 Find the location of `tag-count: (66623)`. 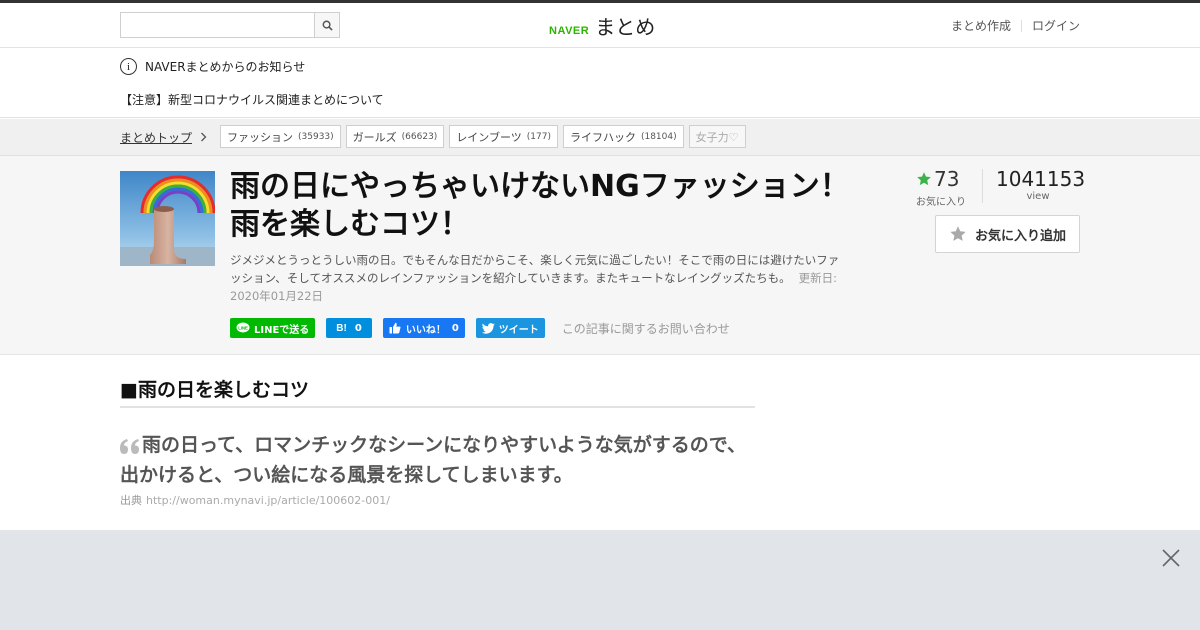

tag-count: (66623) is located at coordinates (419, 136).